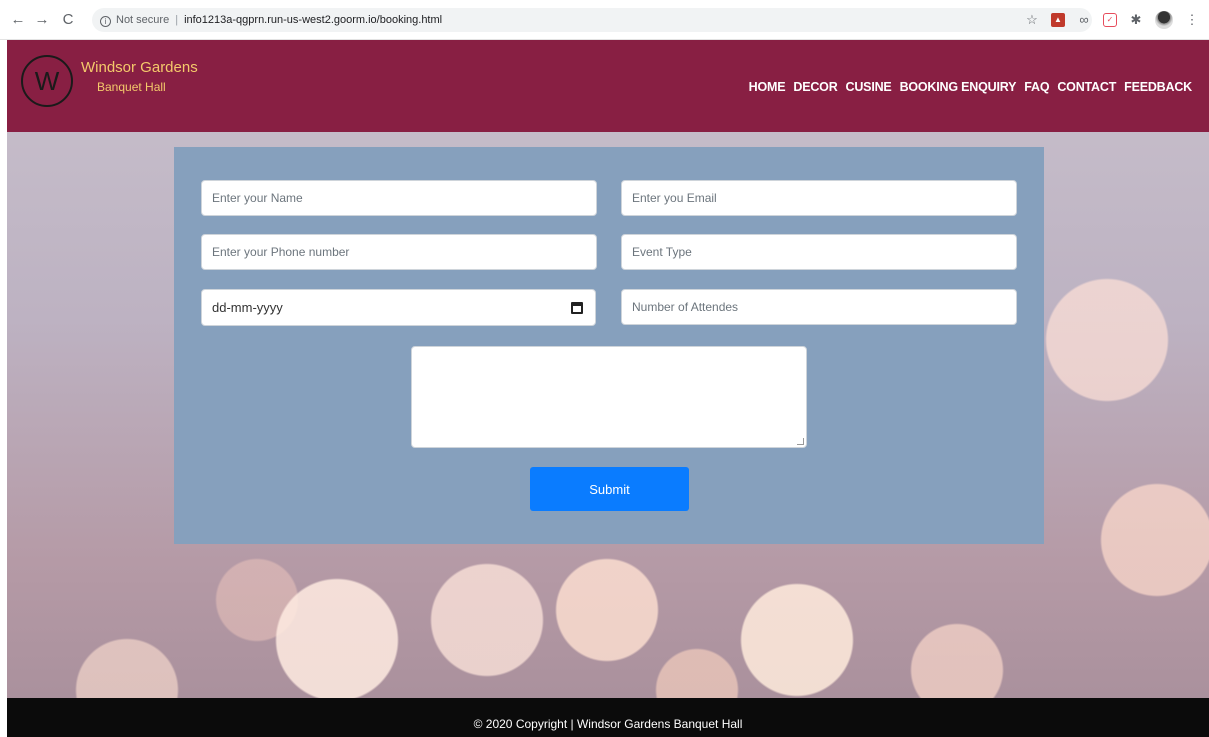 The height and width of the screenshot is (737, 1209). Describe the element at coordinates (47, 81) in the screenshot. I see `logo: W` at that location.